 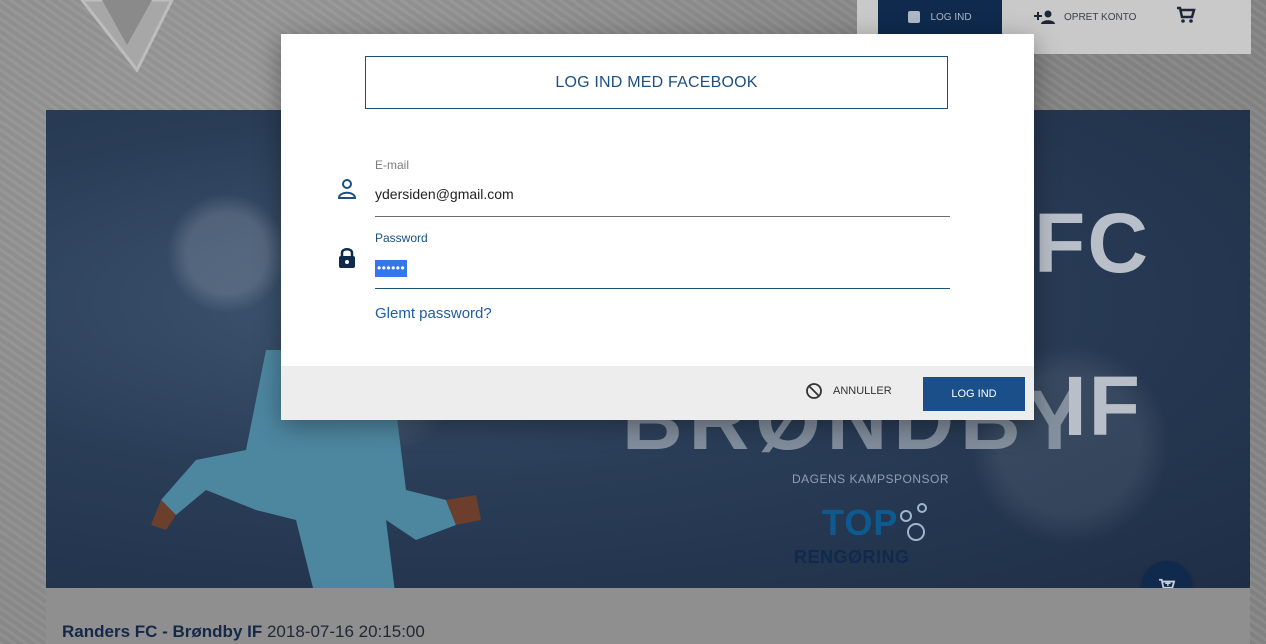 I want to click on match-teams: Randers FC - Brøndby IF, so click(x=162, y=631).